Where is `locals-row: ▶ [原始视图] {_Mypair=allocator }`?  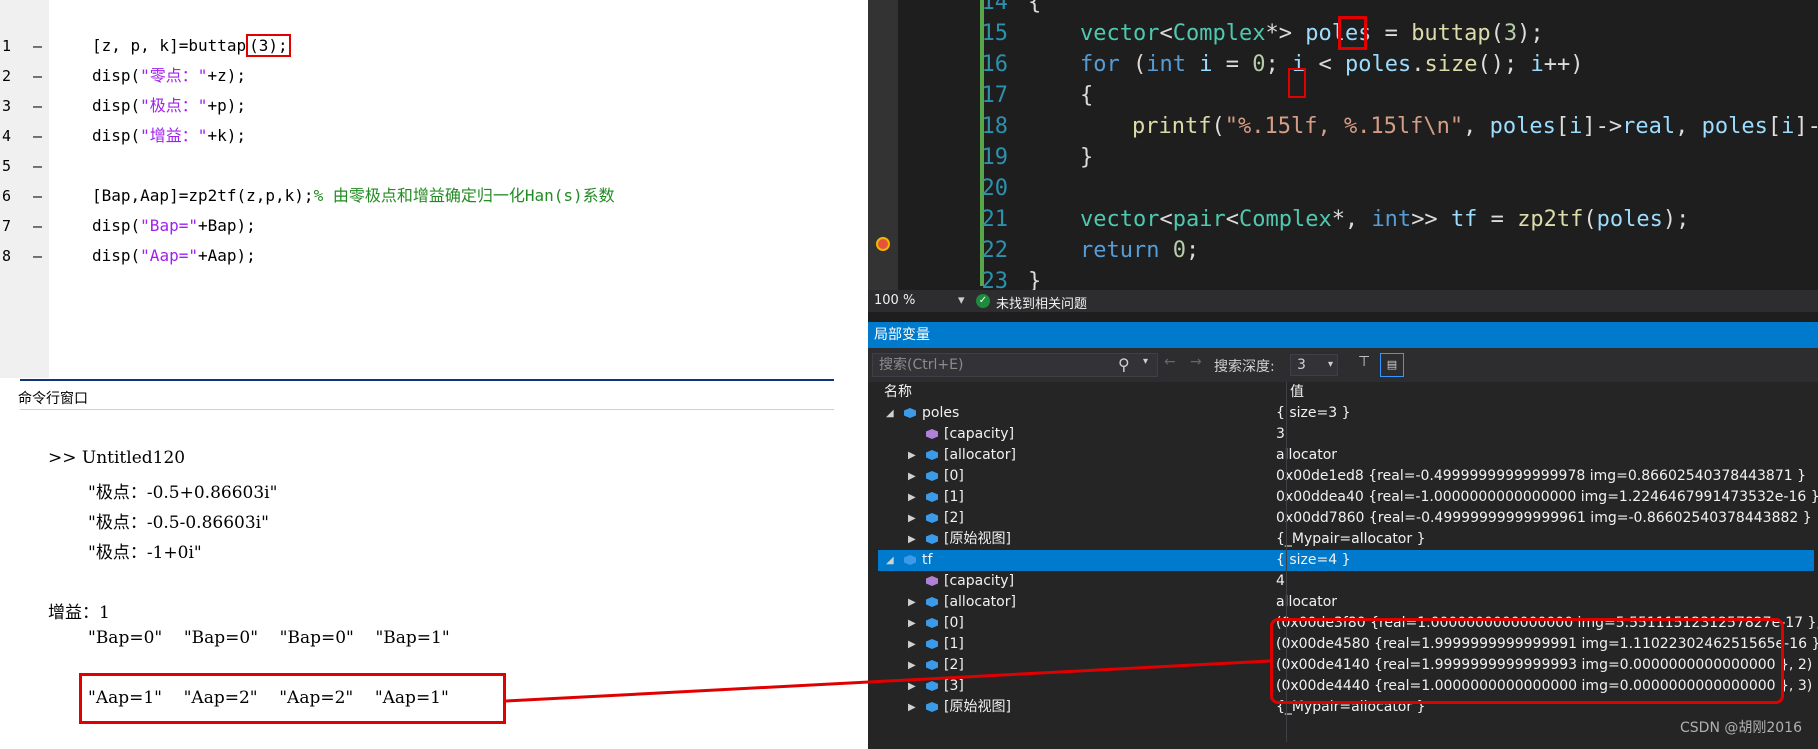 locals-row: ▶ [原始视图] {_Mypair=allocator } is located at coordinates (1346, 539).